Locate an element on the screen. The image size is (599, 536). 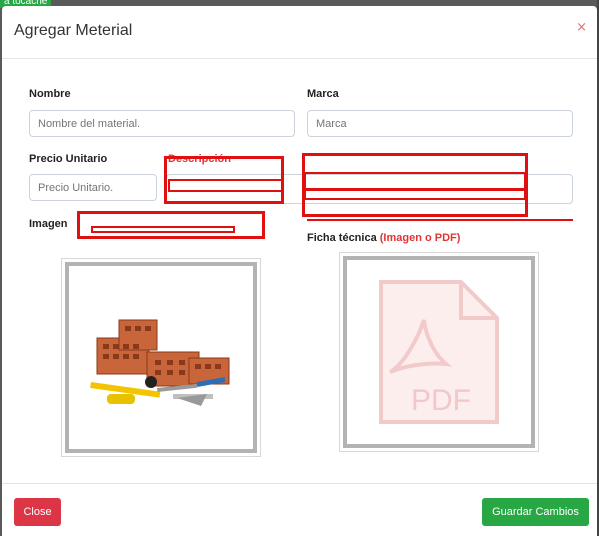
marca-label: Marca is located at coordinates (323, 94).